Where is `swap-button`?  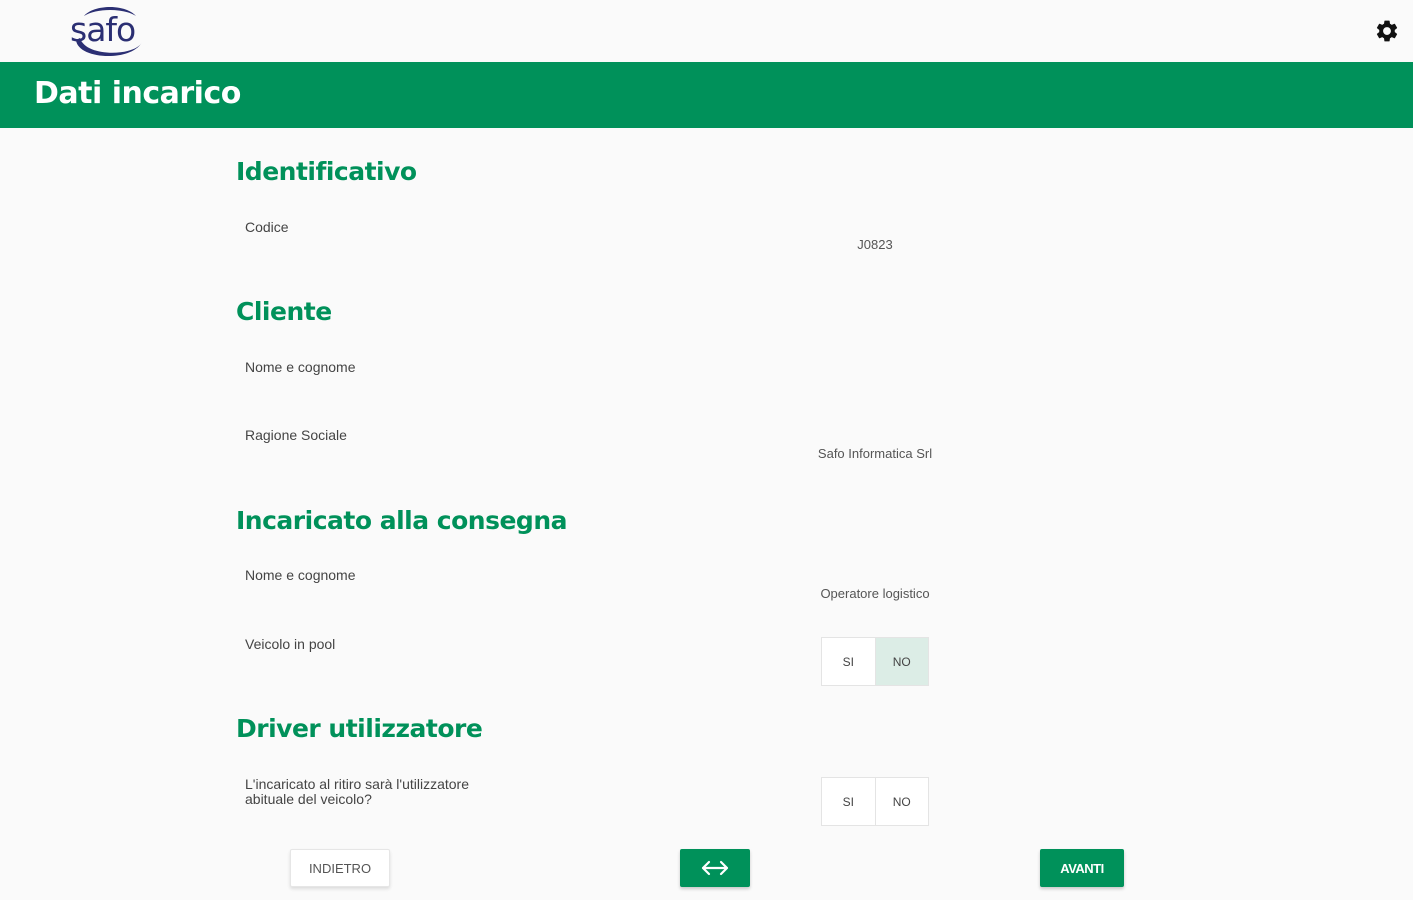
swap-button is located at coordinates (715, 868).